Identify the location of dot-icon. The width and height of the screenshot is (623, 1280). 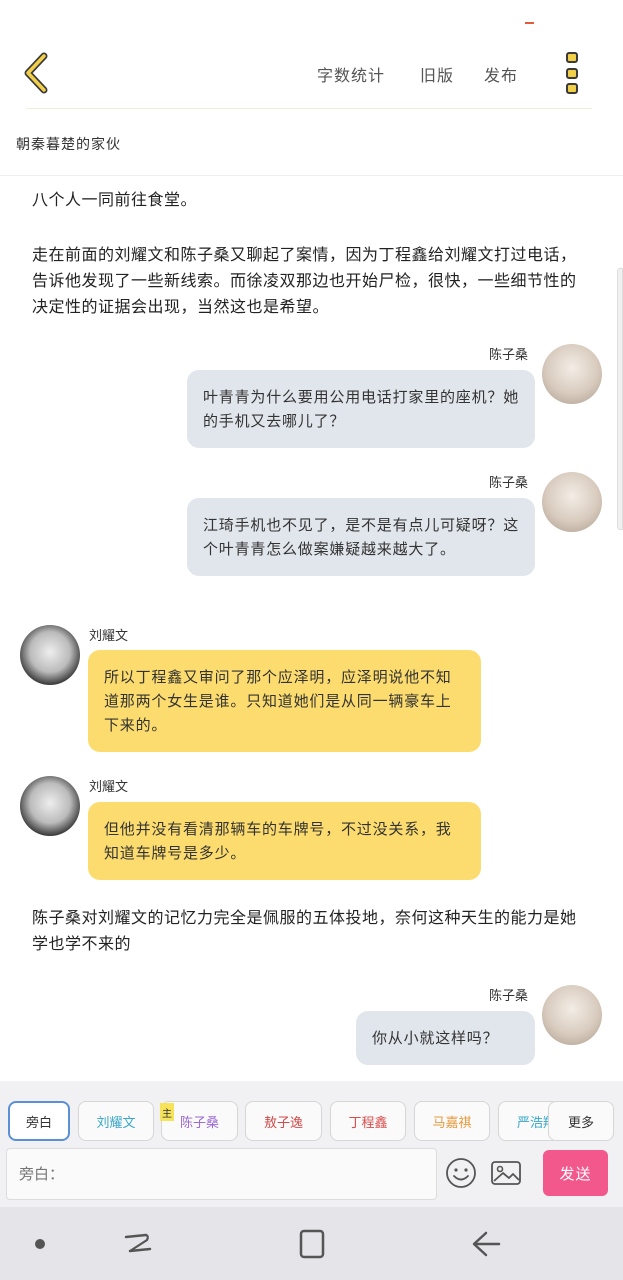
(40, 1244).